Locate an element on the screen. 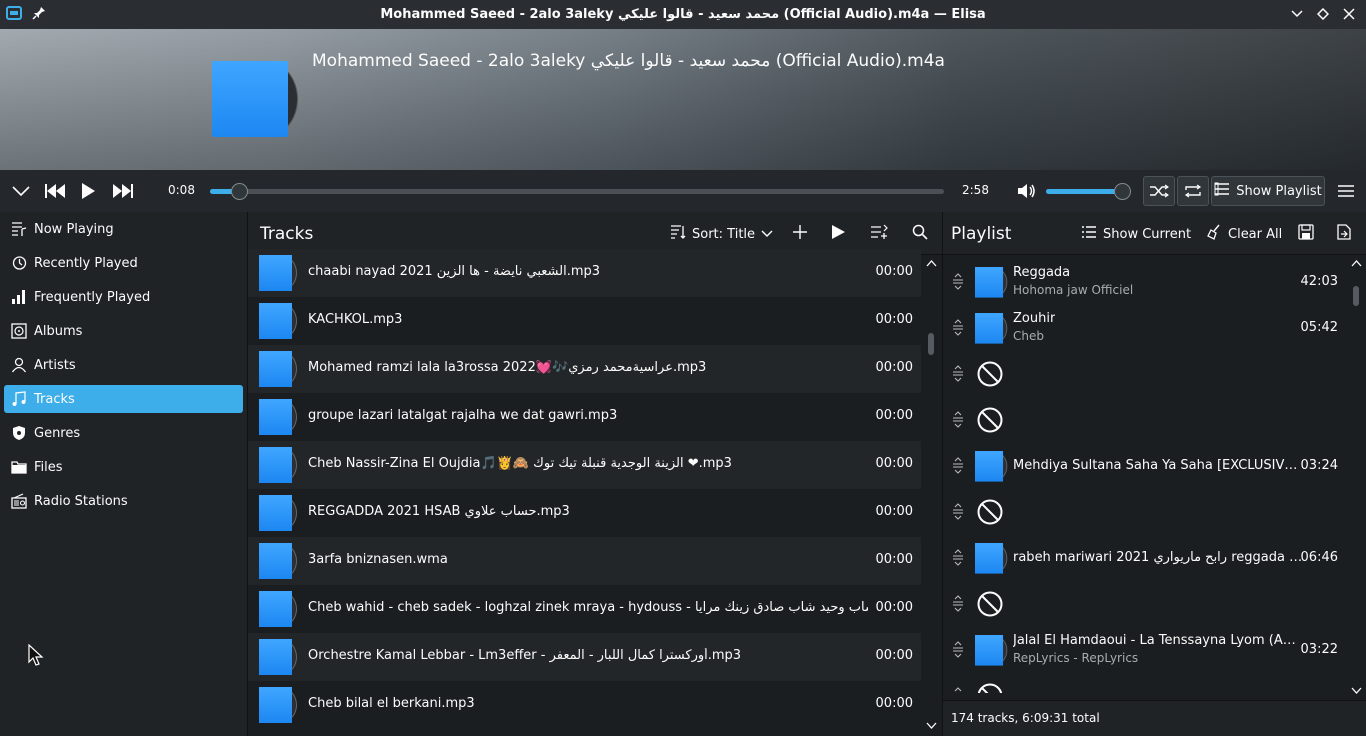 This screenshot has height=736, width=1366. person-icon is located at coordinates (19, 365).